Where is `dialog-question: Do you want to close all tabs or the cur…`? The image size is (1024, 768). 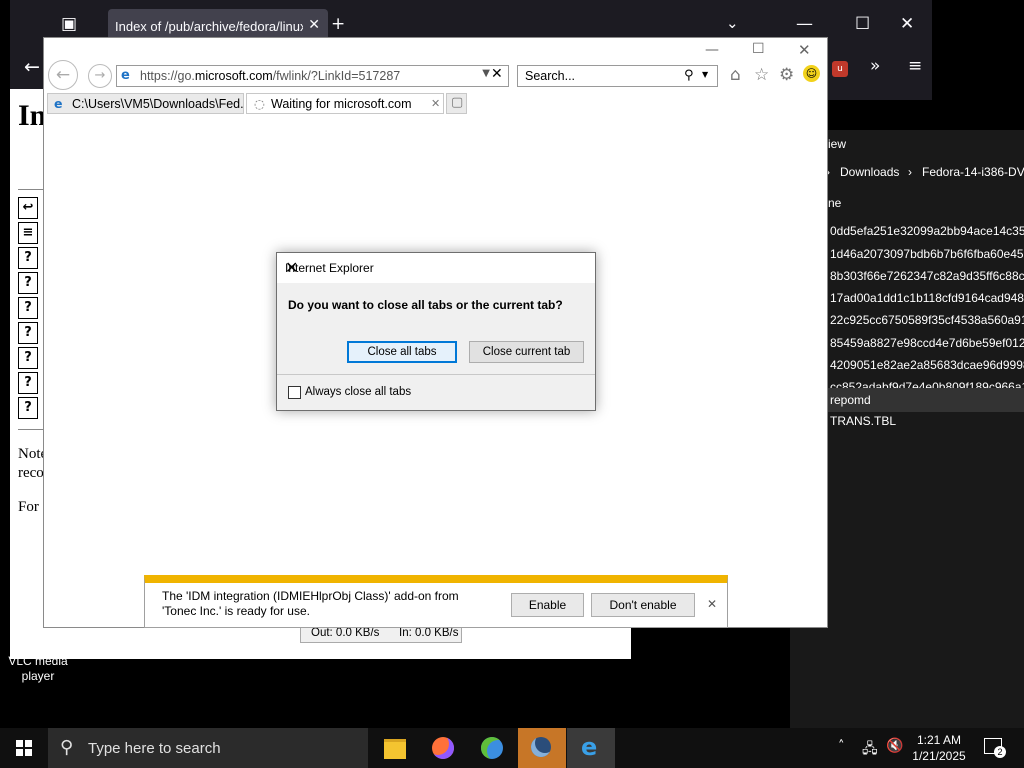
dialog-question: Do you want to close all tabs or the cur… is located at coordinates (425, 305).